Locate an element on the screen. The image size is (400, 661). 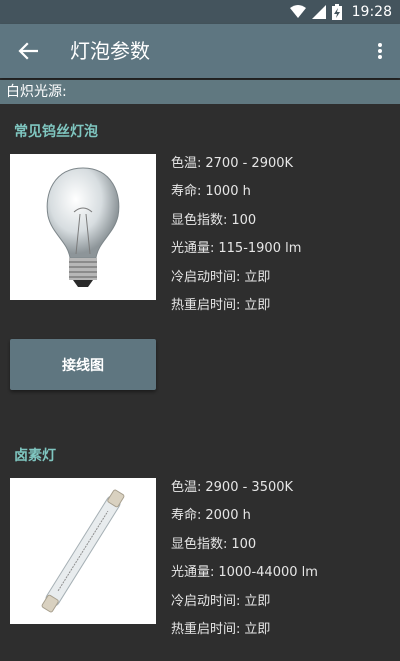
spec-value: 2000 h is located at coordinates (228, 516).